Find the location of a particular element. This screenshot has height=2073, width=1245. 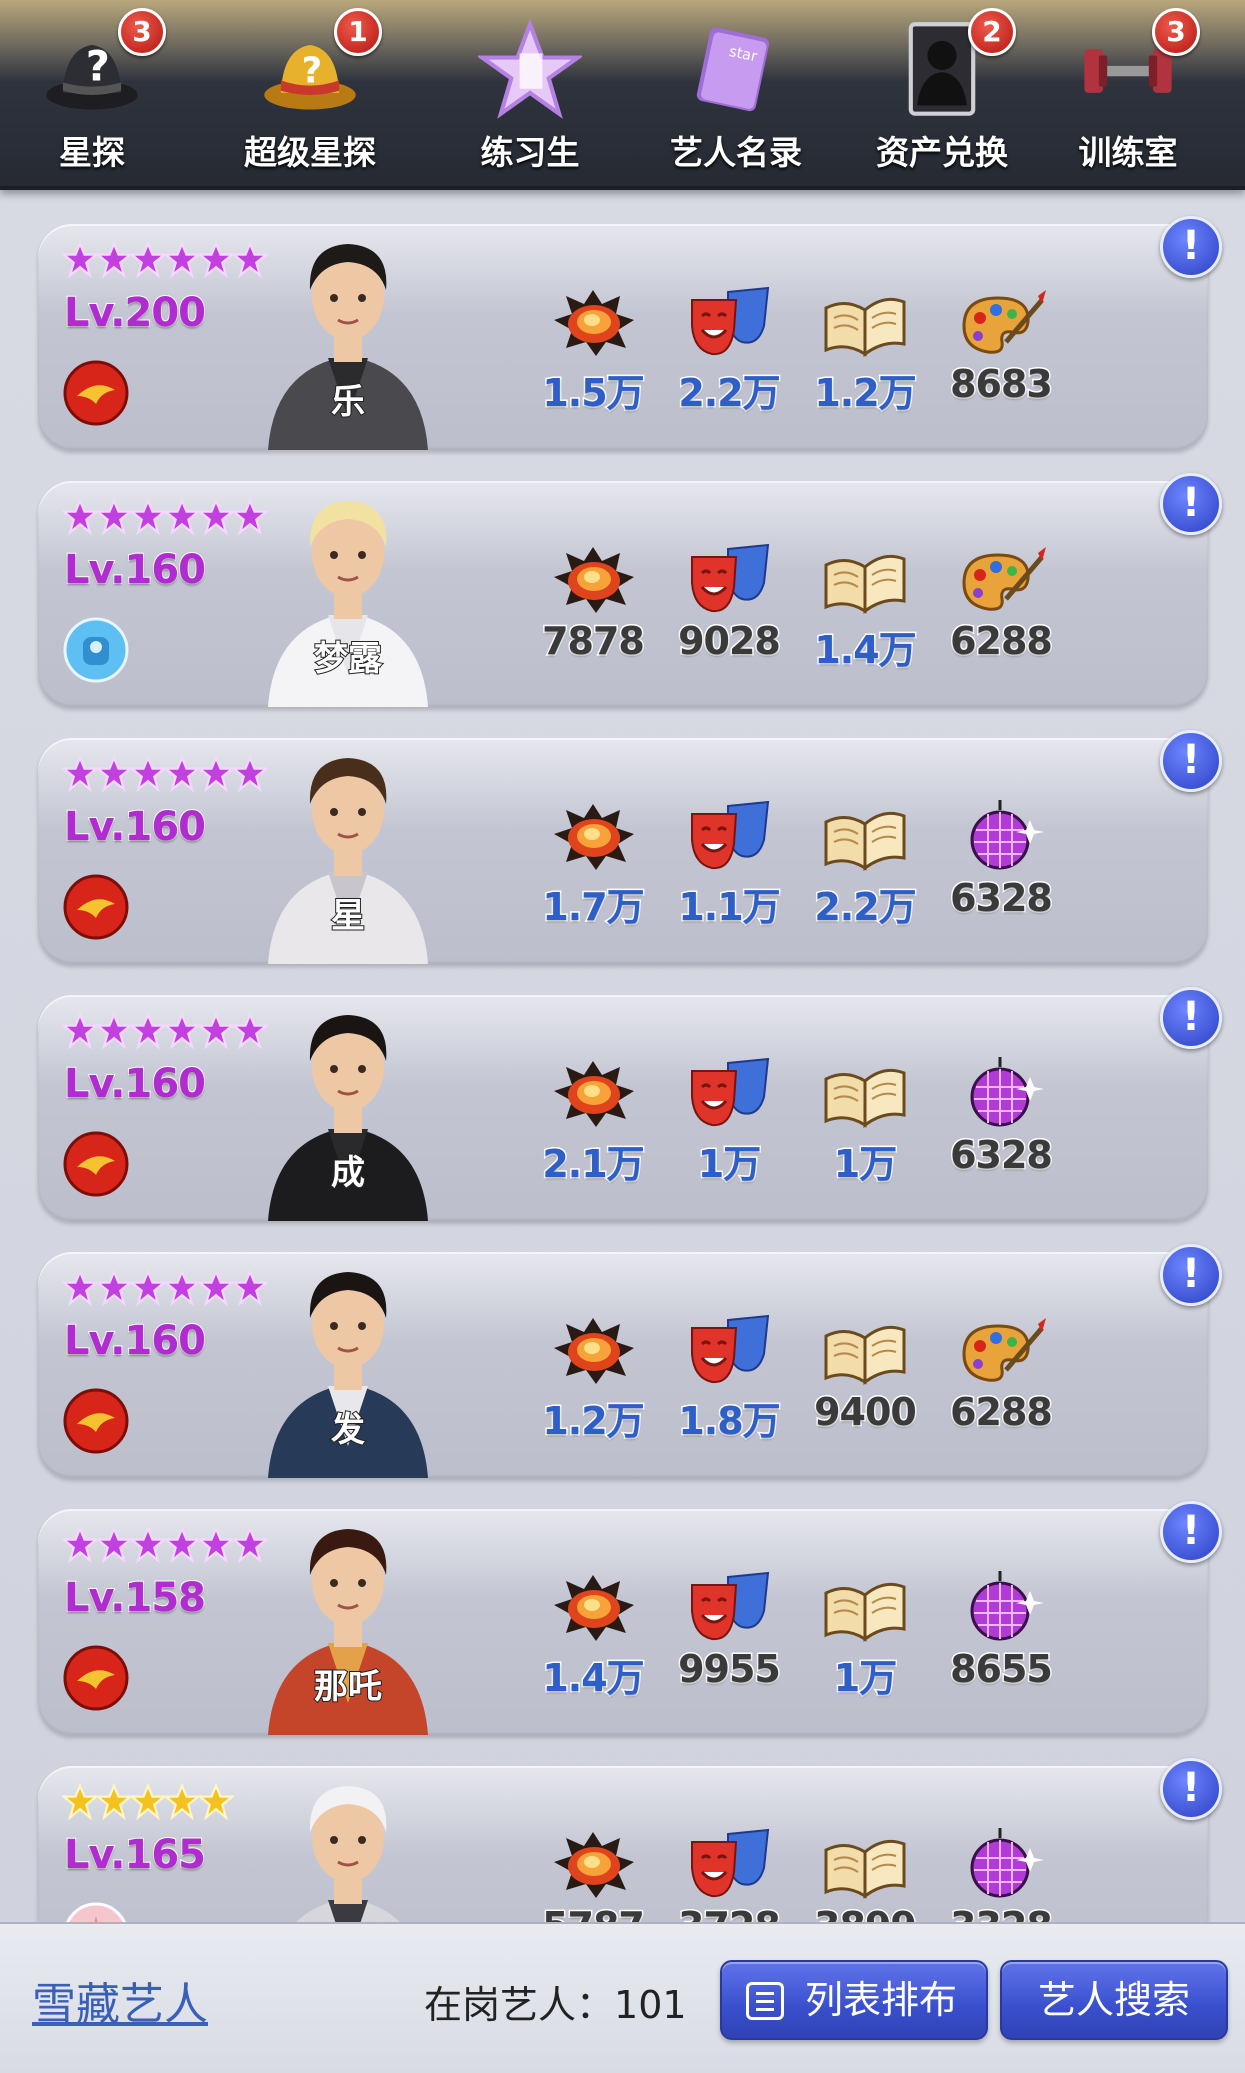

artist-card: Lv.1655787372838993328! is located at coordinates (630, 1840).